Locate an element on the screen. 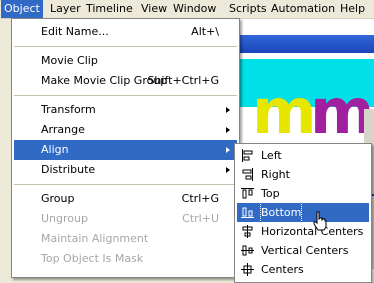 This screenshot has width=374, height=283. submenu-item-centers: Centers is located at coordinates (303, 269).